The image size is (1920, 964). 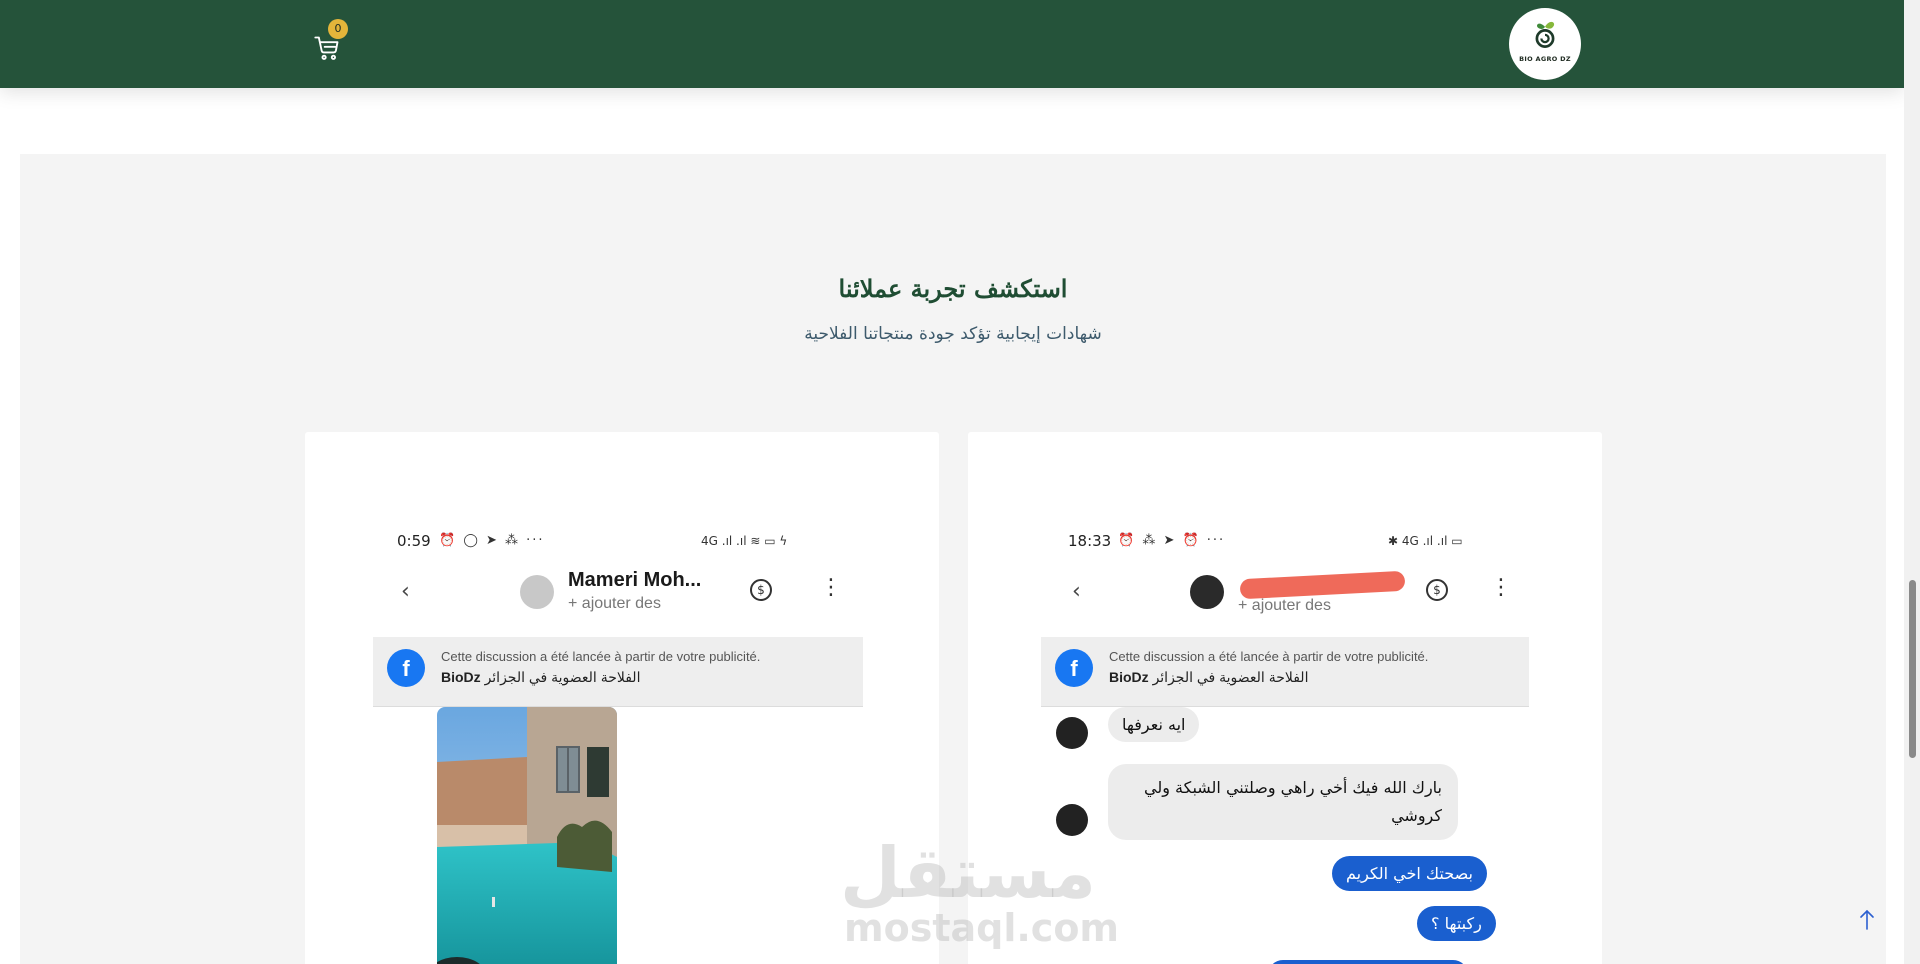 I want to click on cart-count-badge: 0, so click(x=338, y=29).